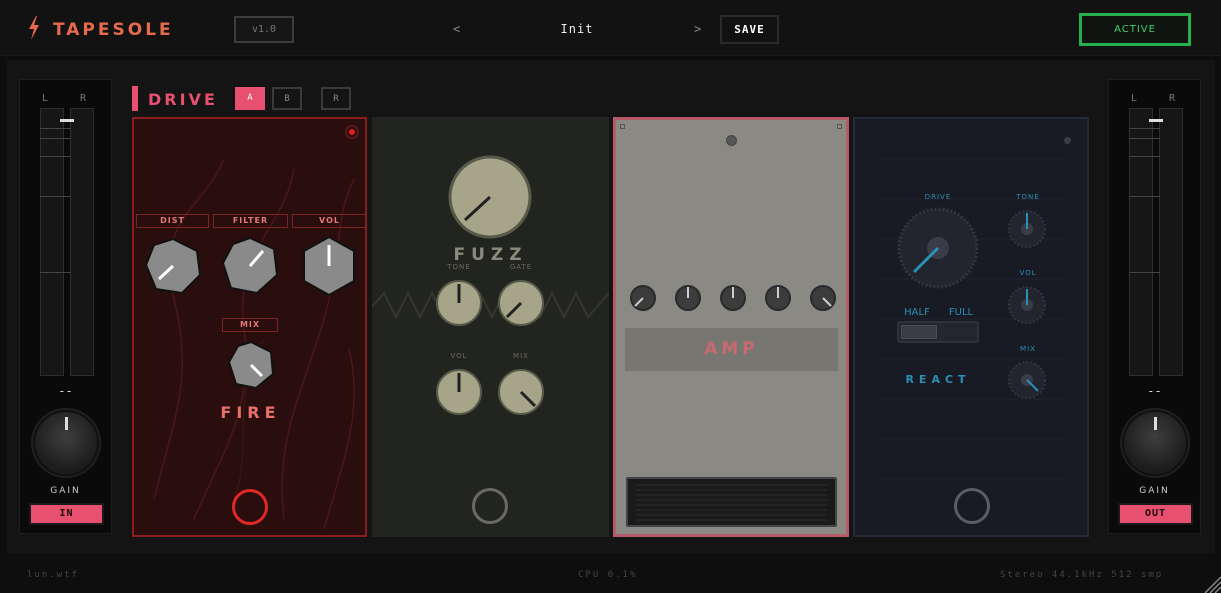  I want to click on filter-knob, so click(250, 266).